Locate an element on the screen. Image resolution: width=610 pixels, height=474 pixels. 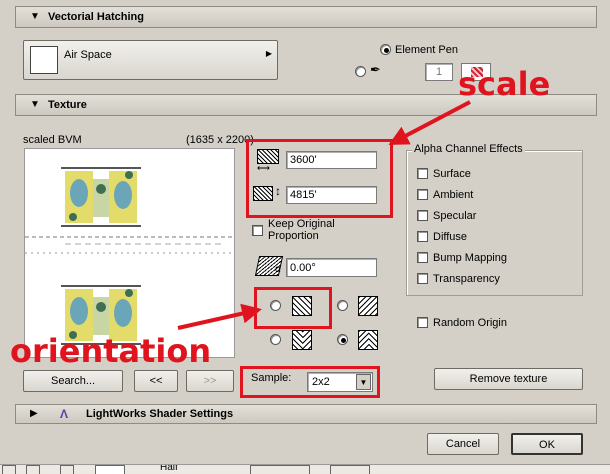
scale-arrow is located at coordinates (429, 122).